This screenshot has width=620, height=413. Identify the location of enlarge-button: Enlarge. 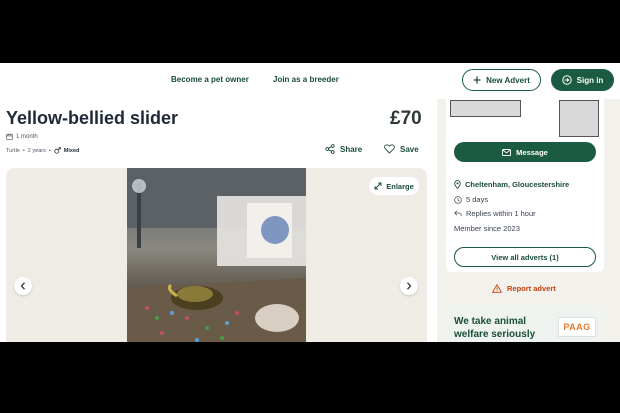
(394, 186).